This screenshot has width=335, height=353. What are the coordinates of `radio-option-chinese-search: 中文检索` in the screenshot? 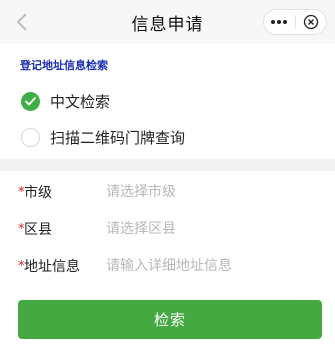 It's located at (167, 101).